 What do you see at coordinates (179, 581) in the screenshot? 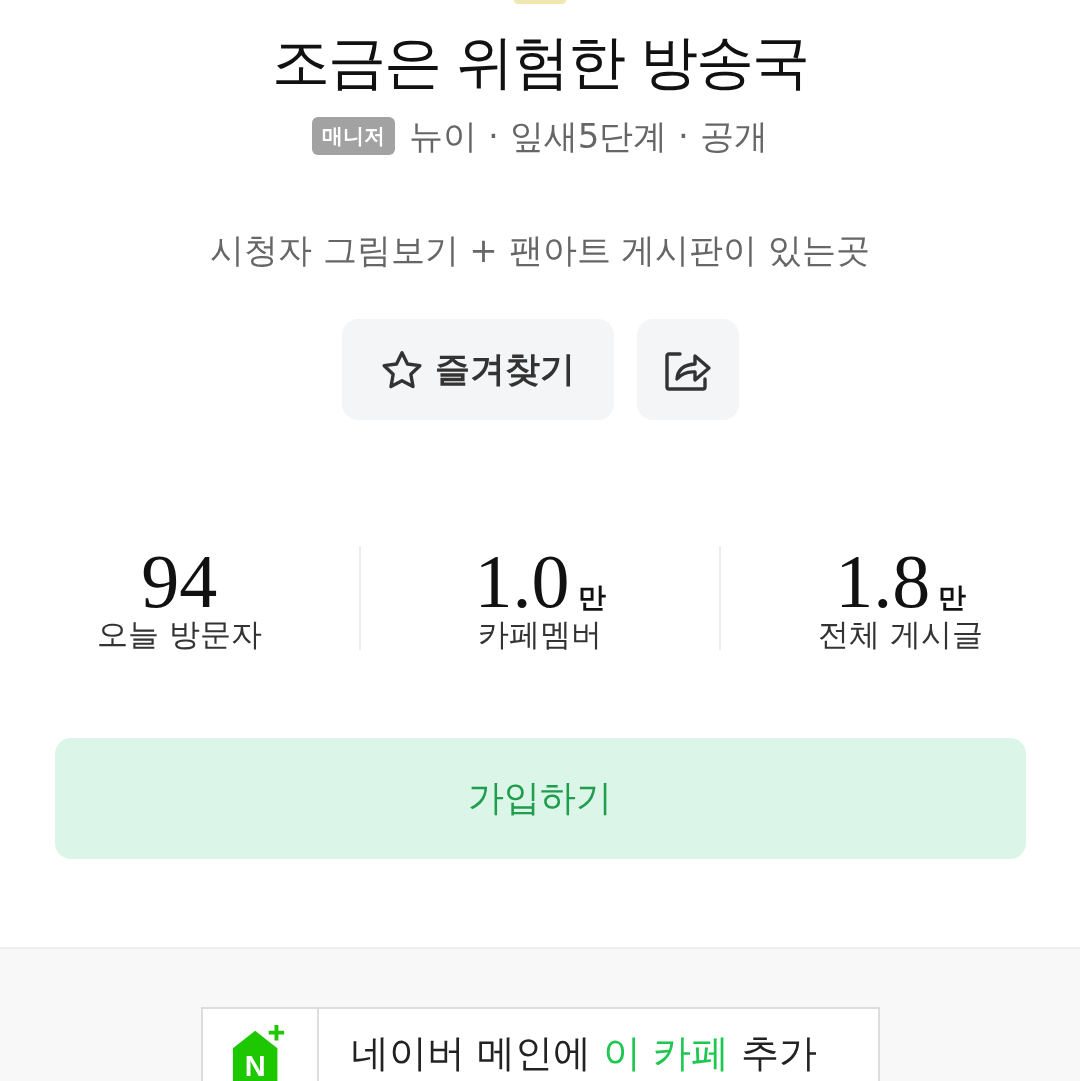
I see `stat-value: 94` at bounding box center [179, 581].